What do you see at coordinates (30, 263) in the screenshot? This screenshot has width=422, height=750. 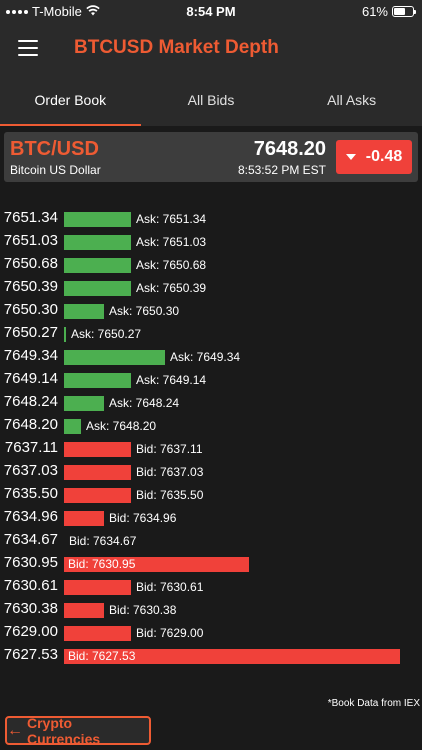 I see `order-price: 7650.68` at bounding box center [30, 263].